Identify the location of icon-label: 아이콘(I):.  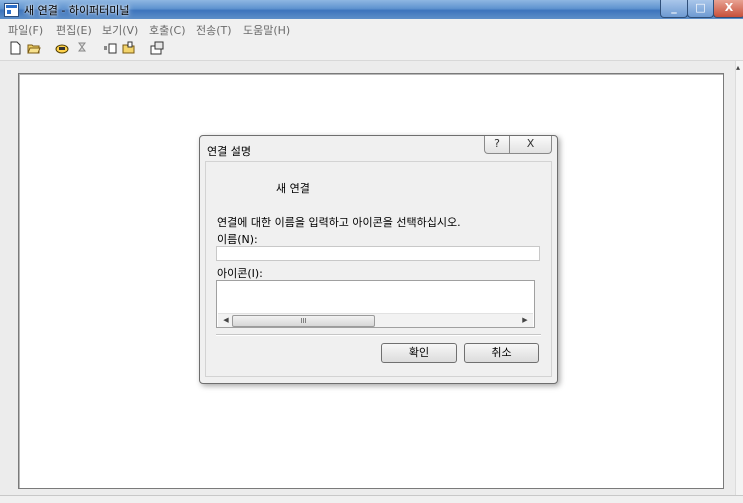
(240, 273).